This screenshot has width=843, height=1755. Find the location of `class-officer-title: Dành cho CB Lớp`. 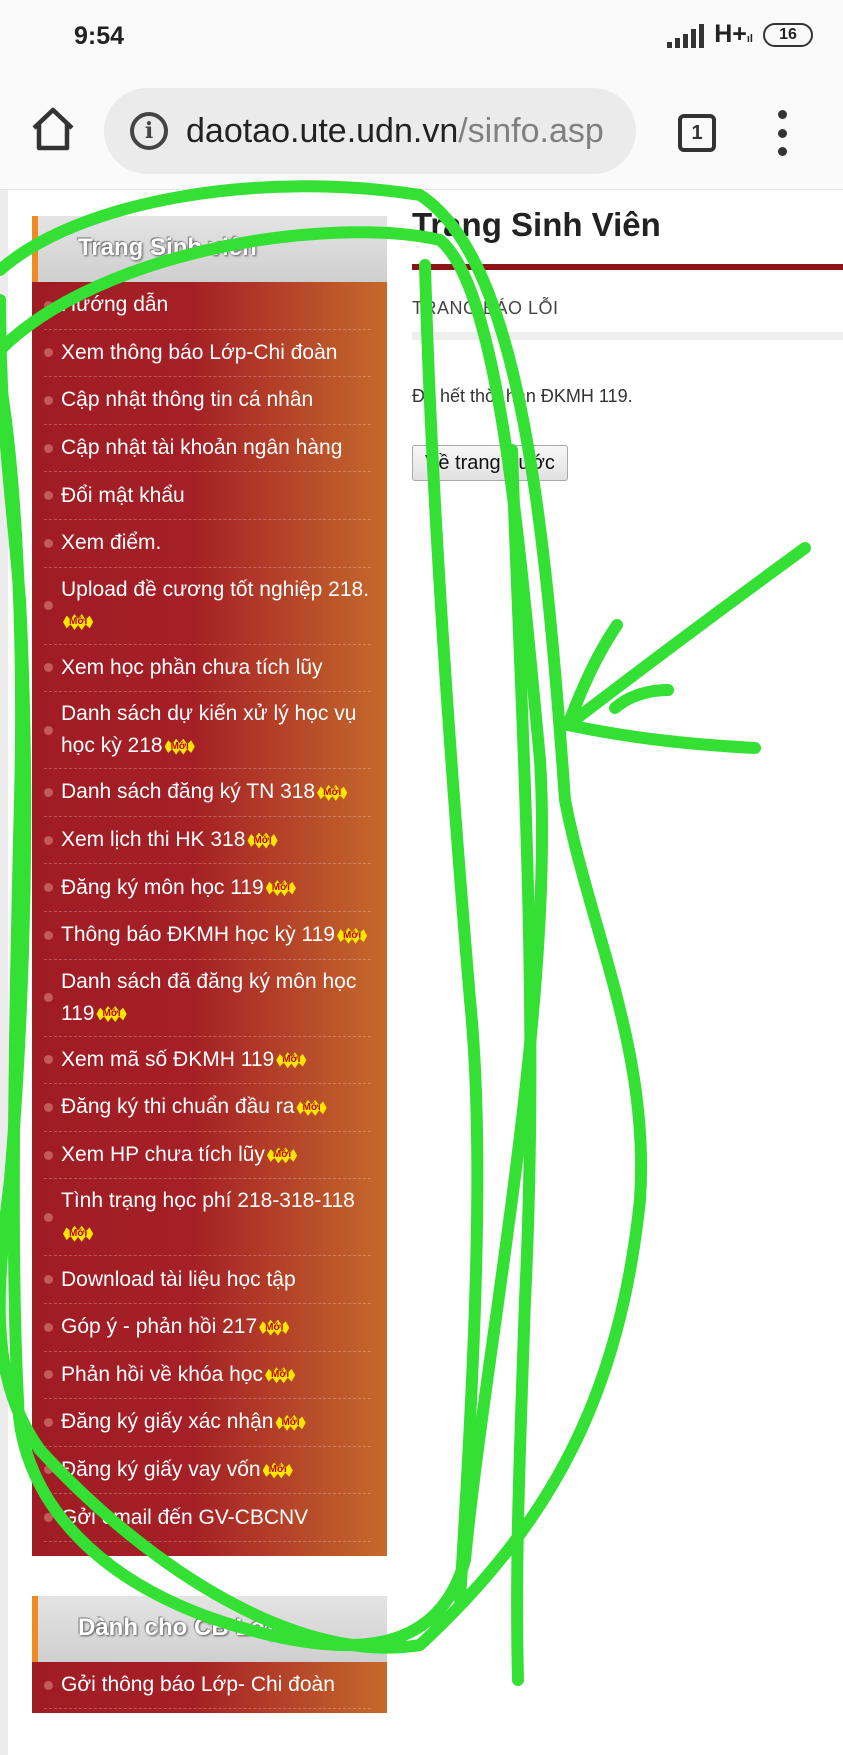

class-officer-title: Dành cho CB Lớp is located at coordinates (180, 1627).